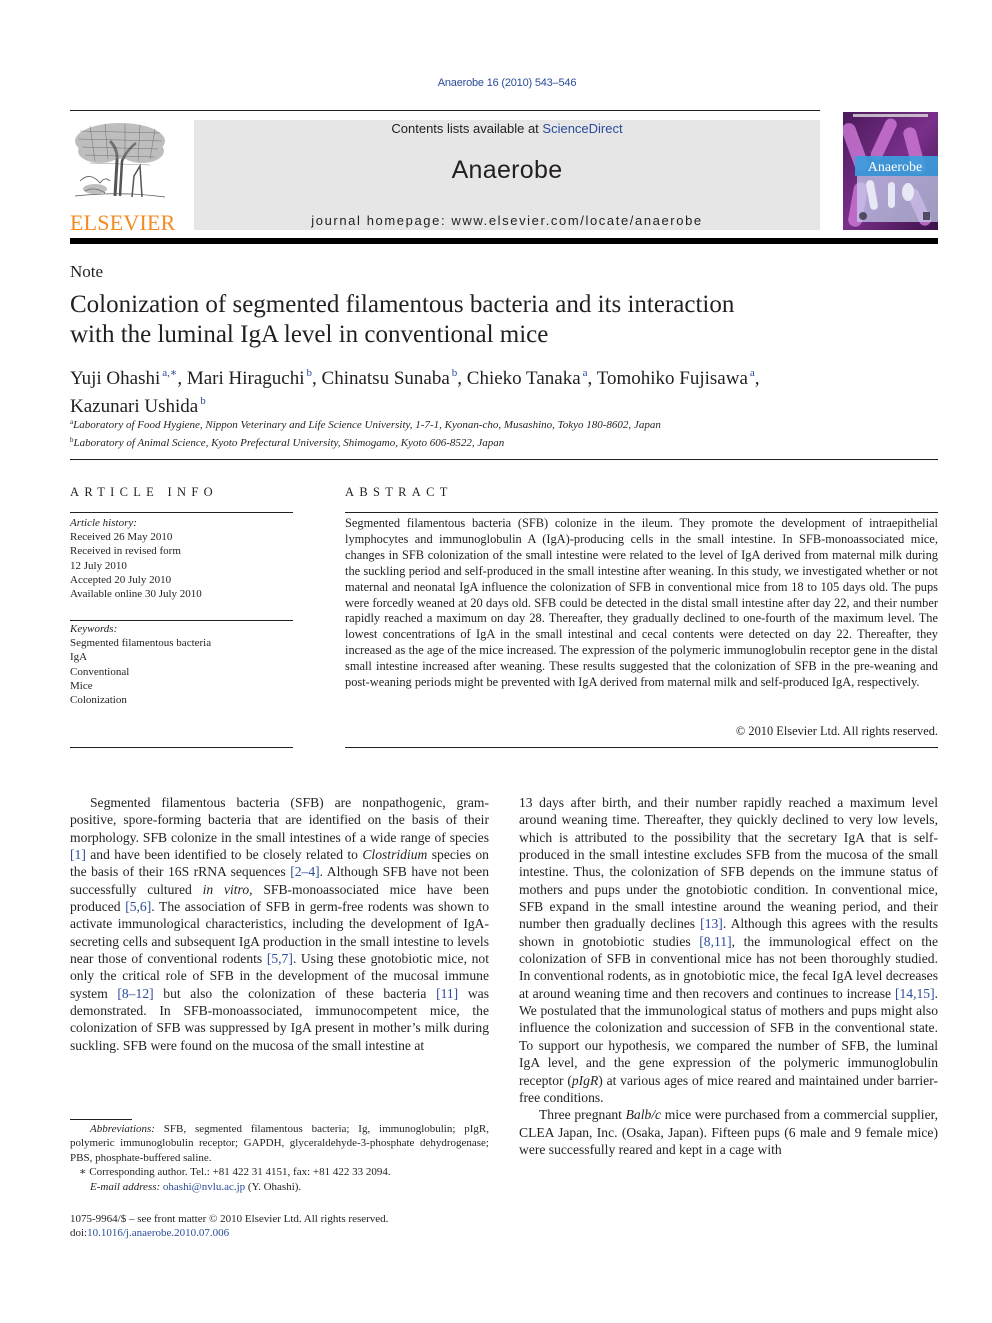 The image size is (992, 1323). Describe the element at coordinates (169, 373) in the screenshot. I see `affiliation-link: a,∗` at that location.